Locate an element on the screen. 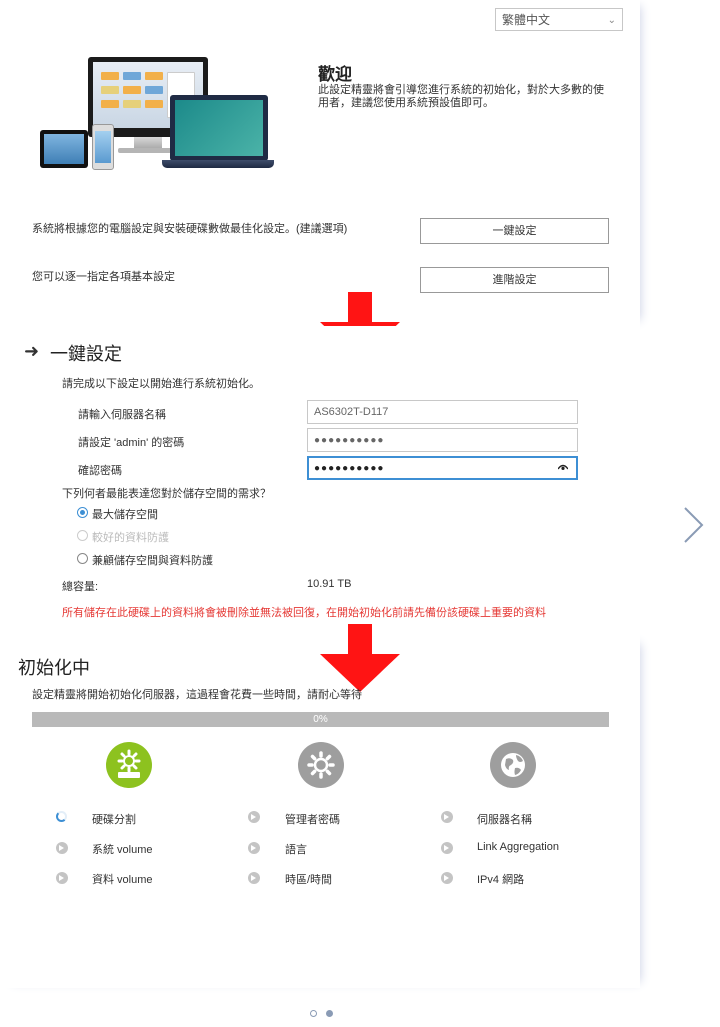  eye-icon is located at coordinates (563, 467).